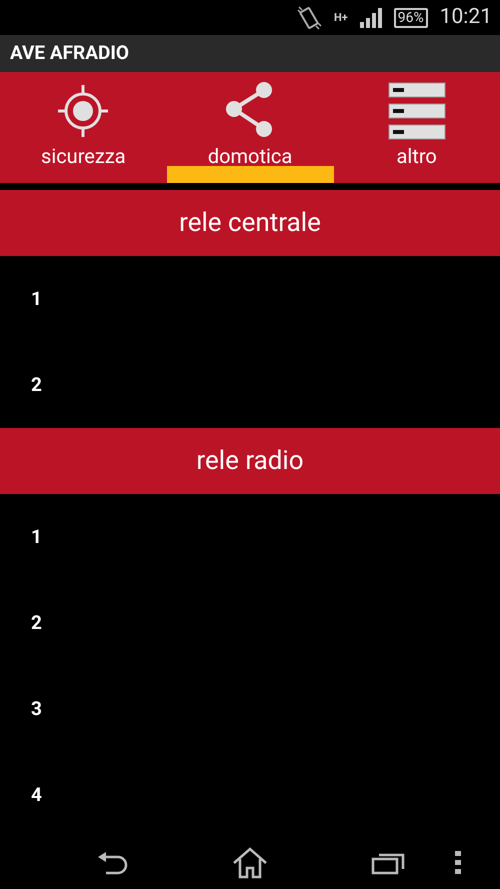  I want to click on list-item: 4, so click(36, 795).